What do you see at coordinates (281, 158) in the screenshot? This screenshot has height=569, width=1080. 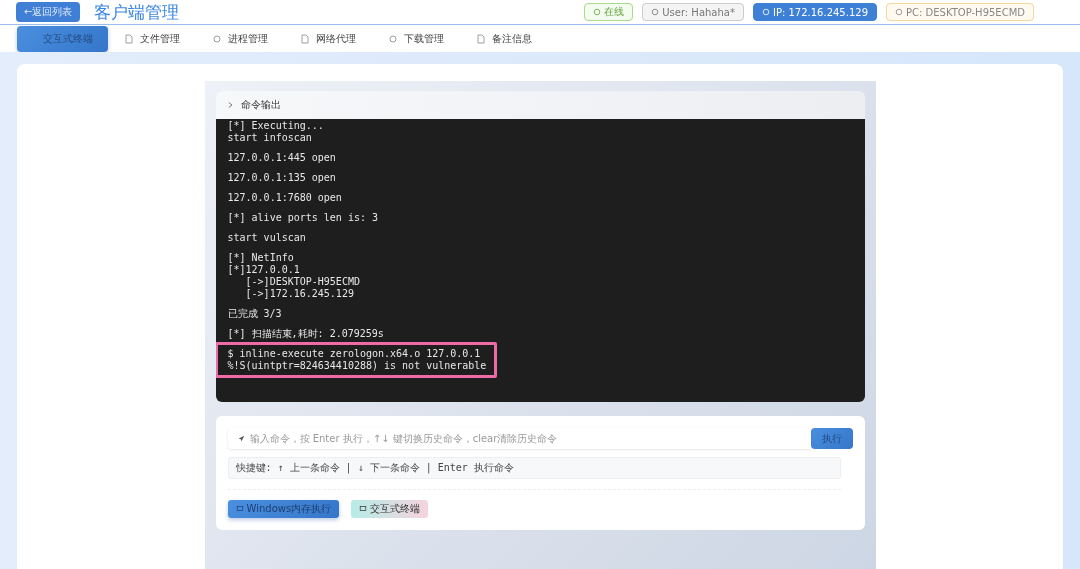 I see `terminal-line: 127.0.0.1:445 open` at bounding box center [281, 158].